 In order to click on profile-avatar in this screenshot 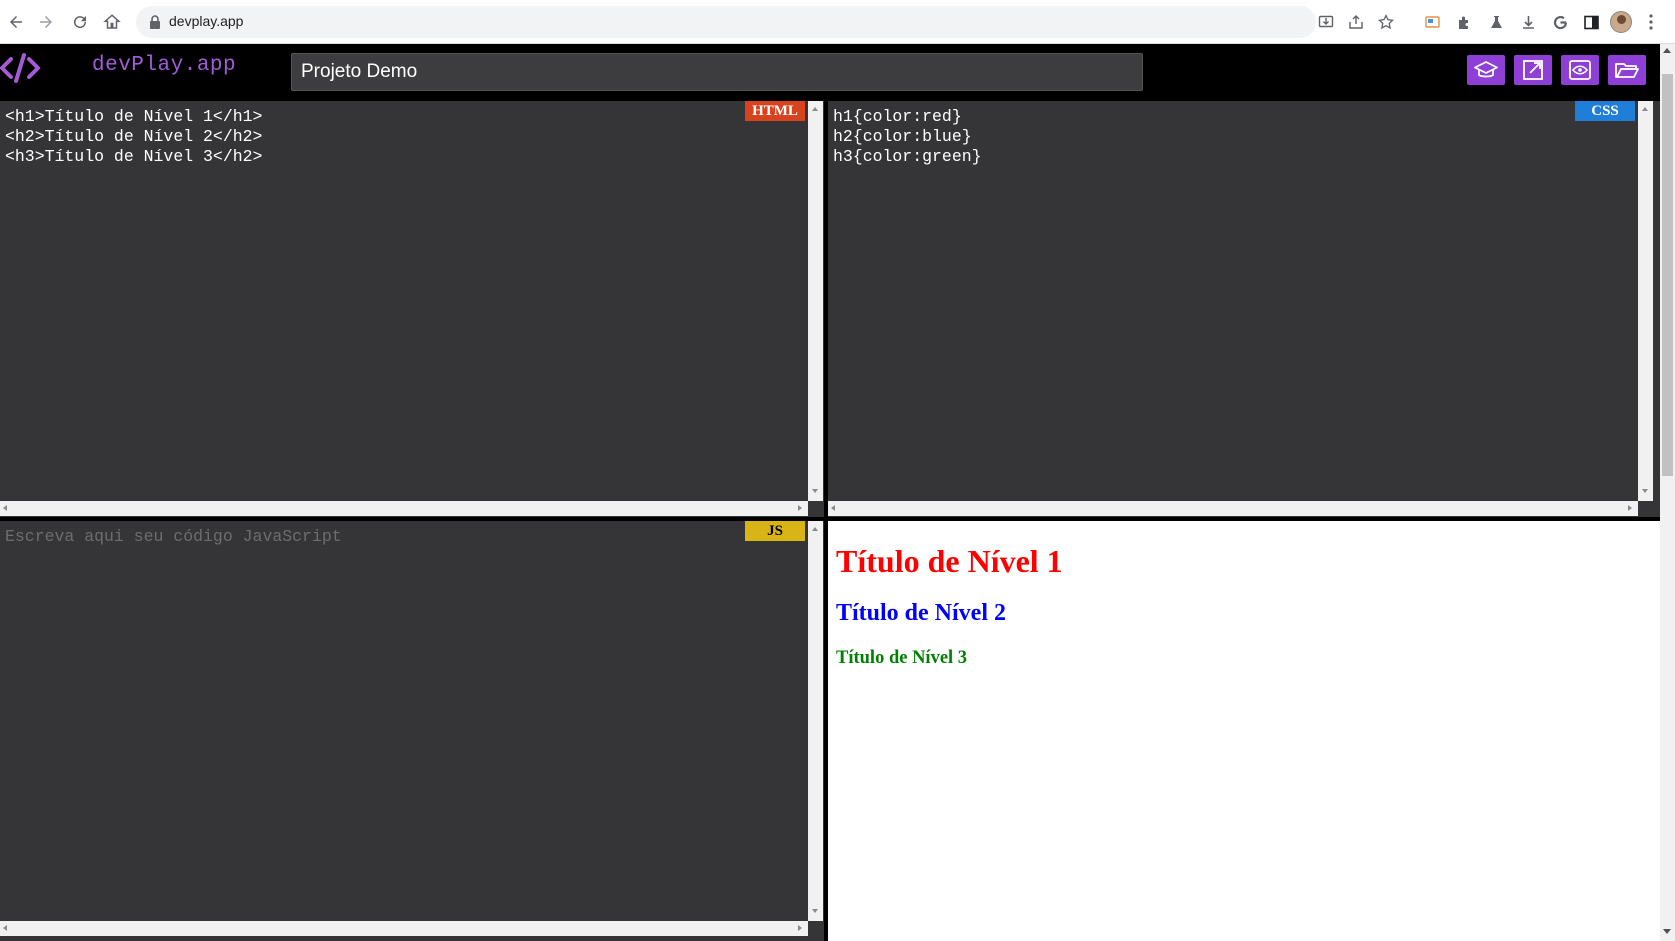, I will do `click(1621, 22)`.